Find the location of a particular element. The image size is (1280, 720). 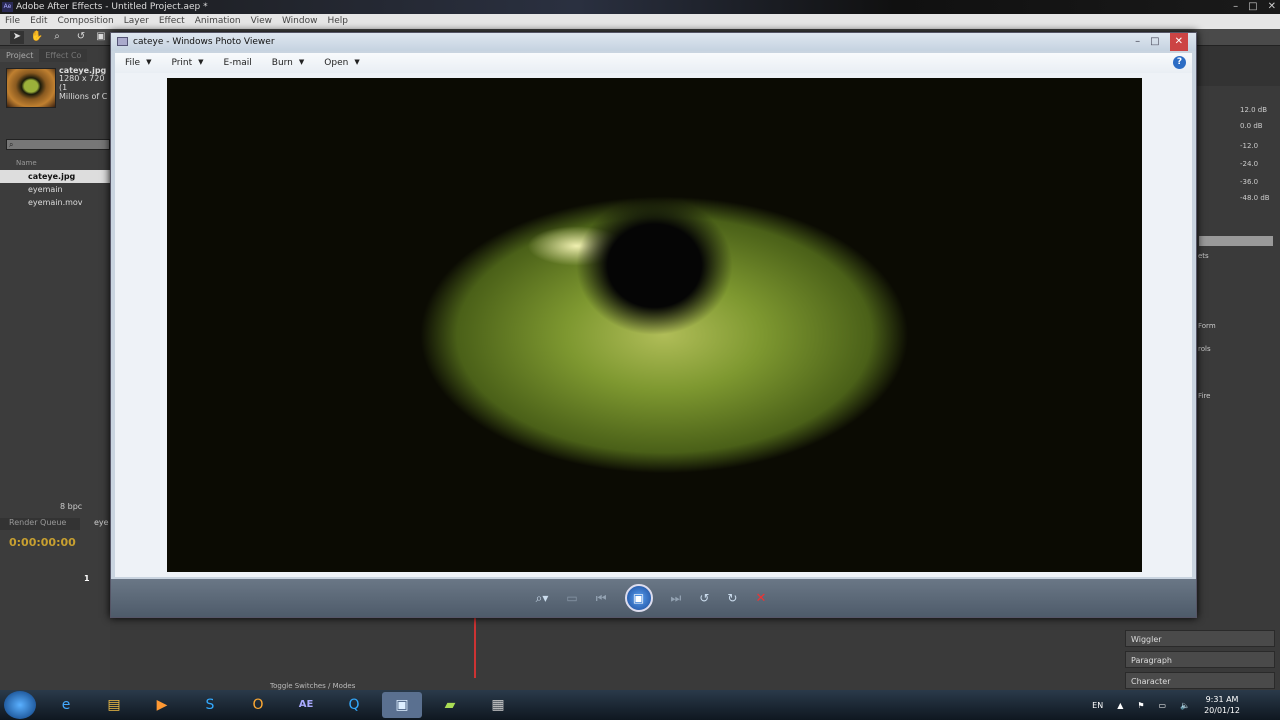

bpc-label: 8 bpc is located at coordinates (71, 506).